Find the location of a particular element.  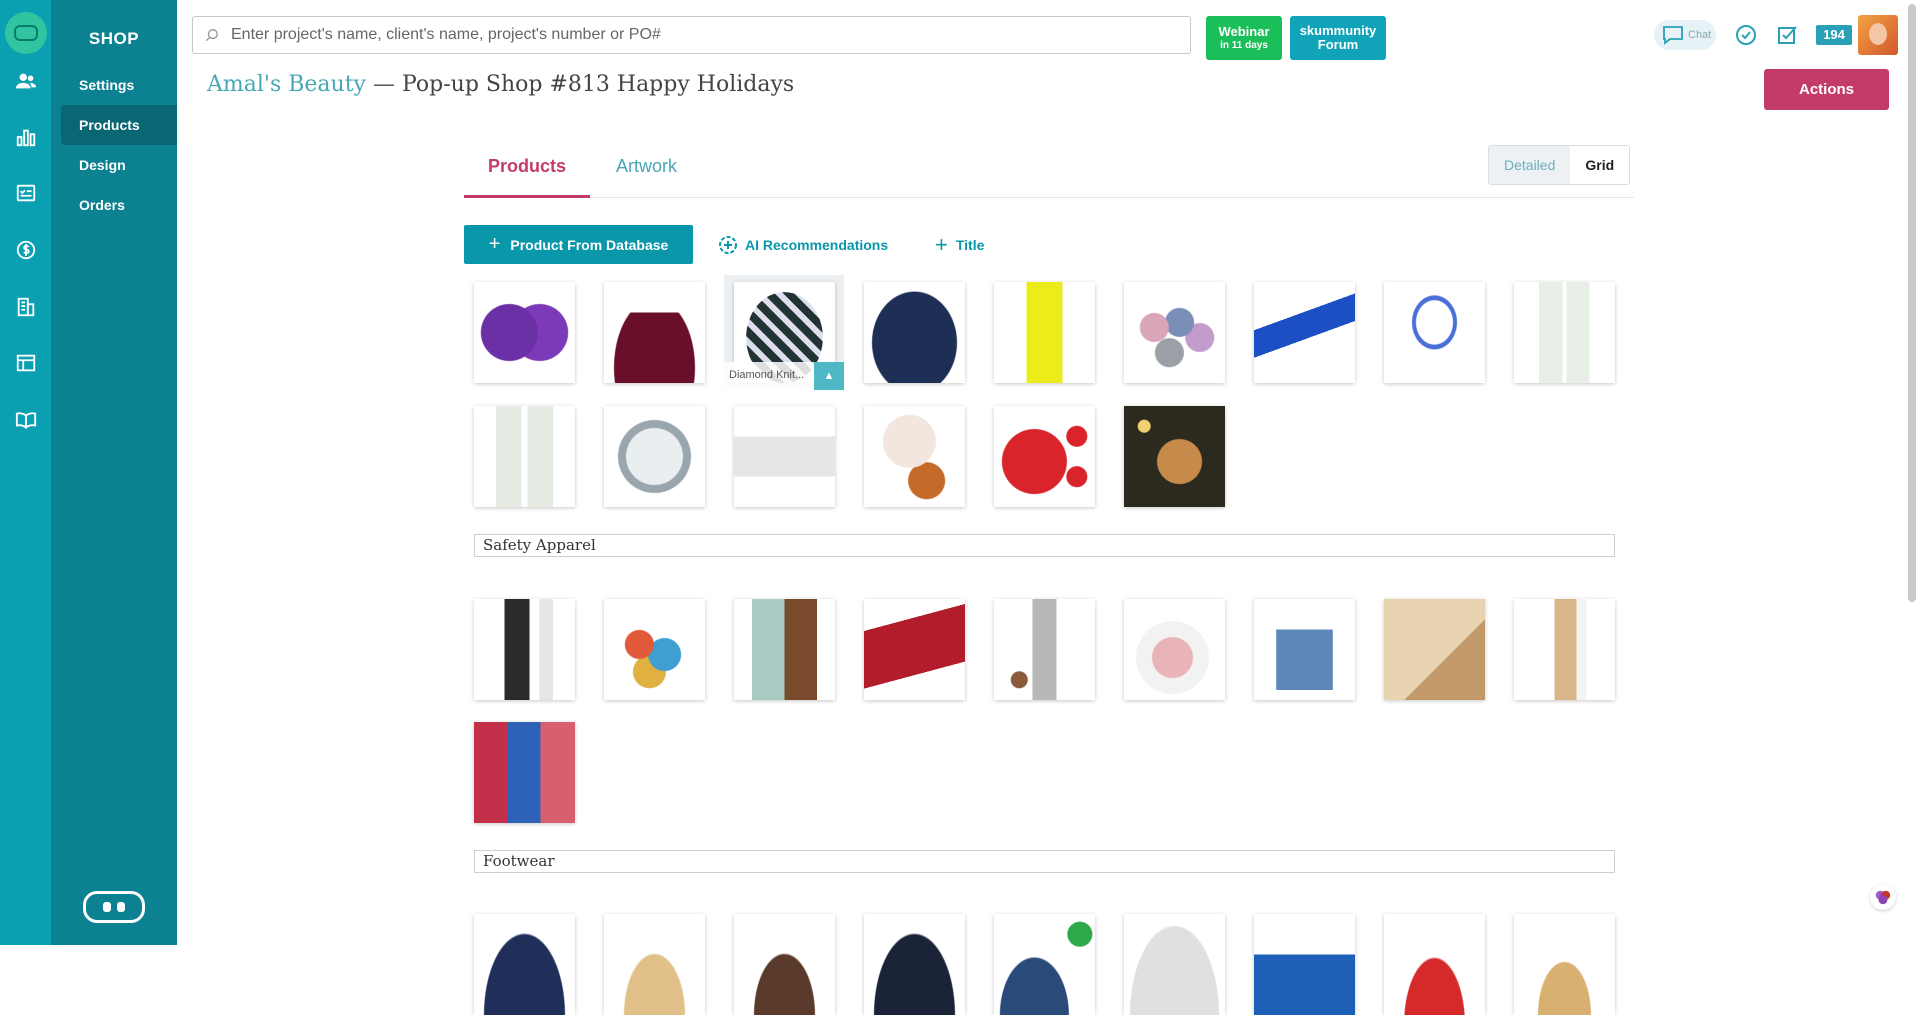

app-logo-icon is located at coordinates (26, 33).